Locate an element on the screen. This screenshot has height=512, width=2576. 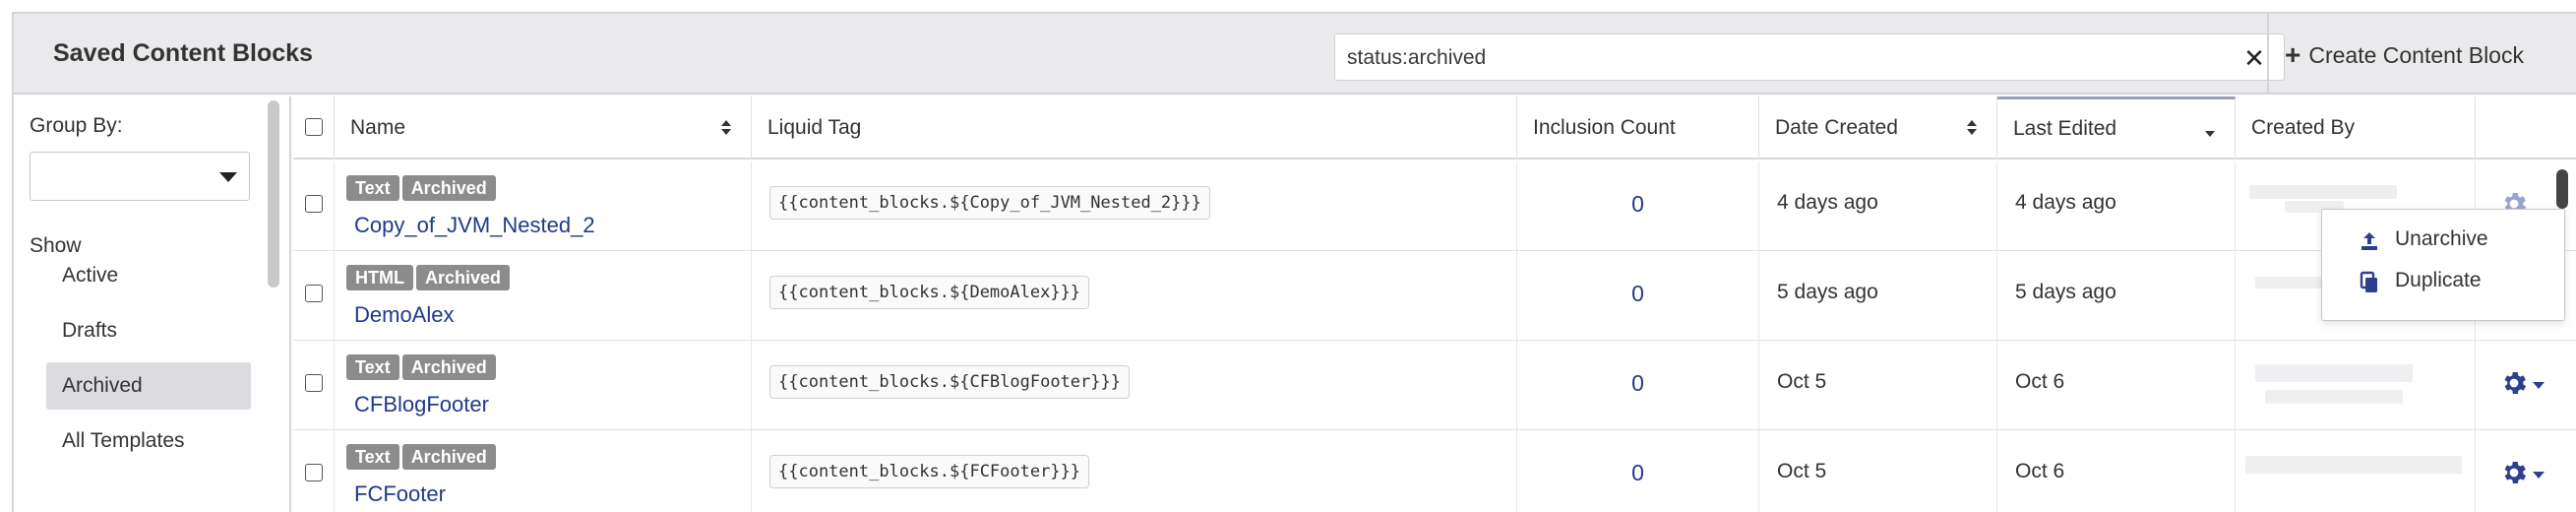
column-last-edited-label: Last Edited is located at coordinates (2065, 128).